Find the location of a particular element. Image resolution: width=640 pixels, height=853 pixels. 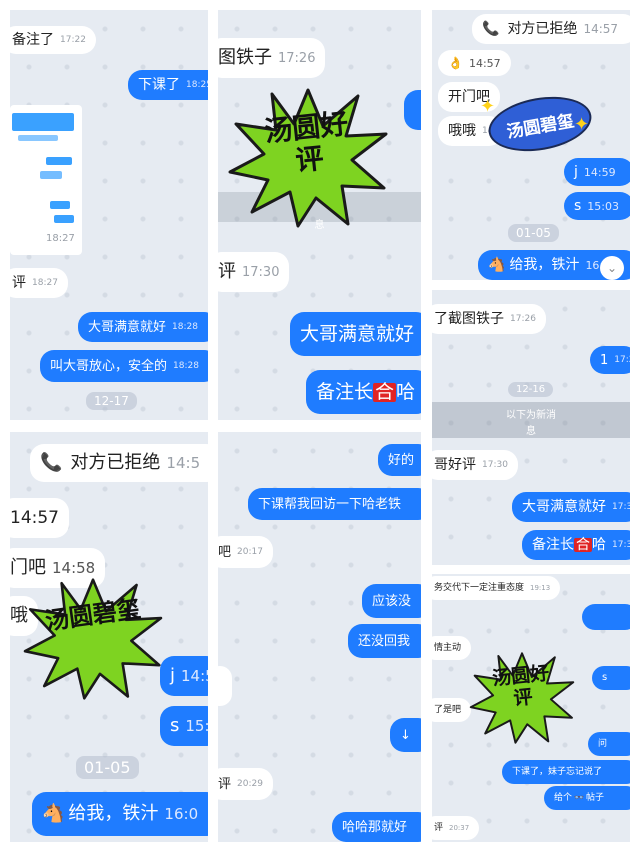

message-bubble: 给个 👓 帖子 is located at coordinates (587, 798).